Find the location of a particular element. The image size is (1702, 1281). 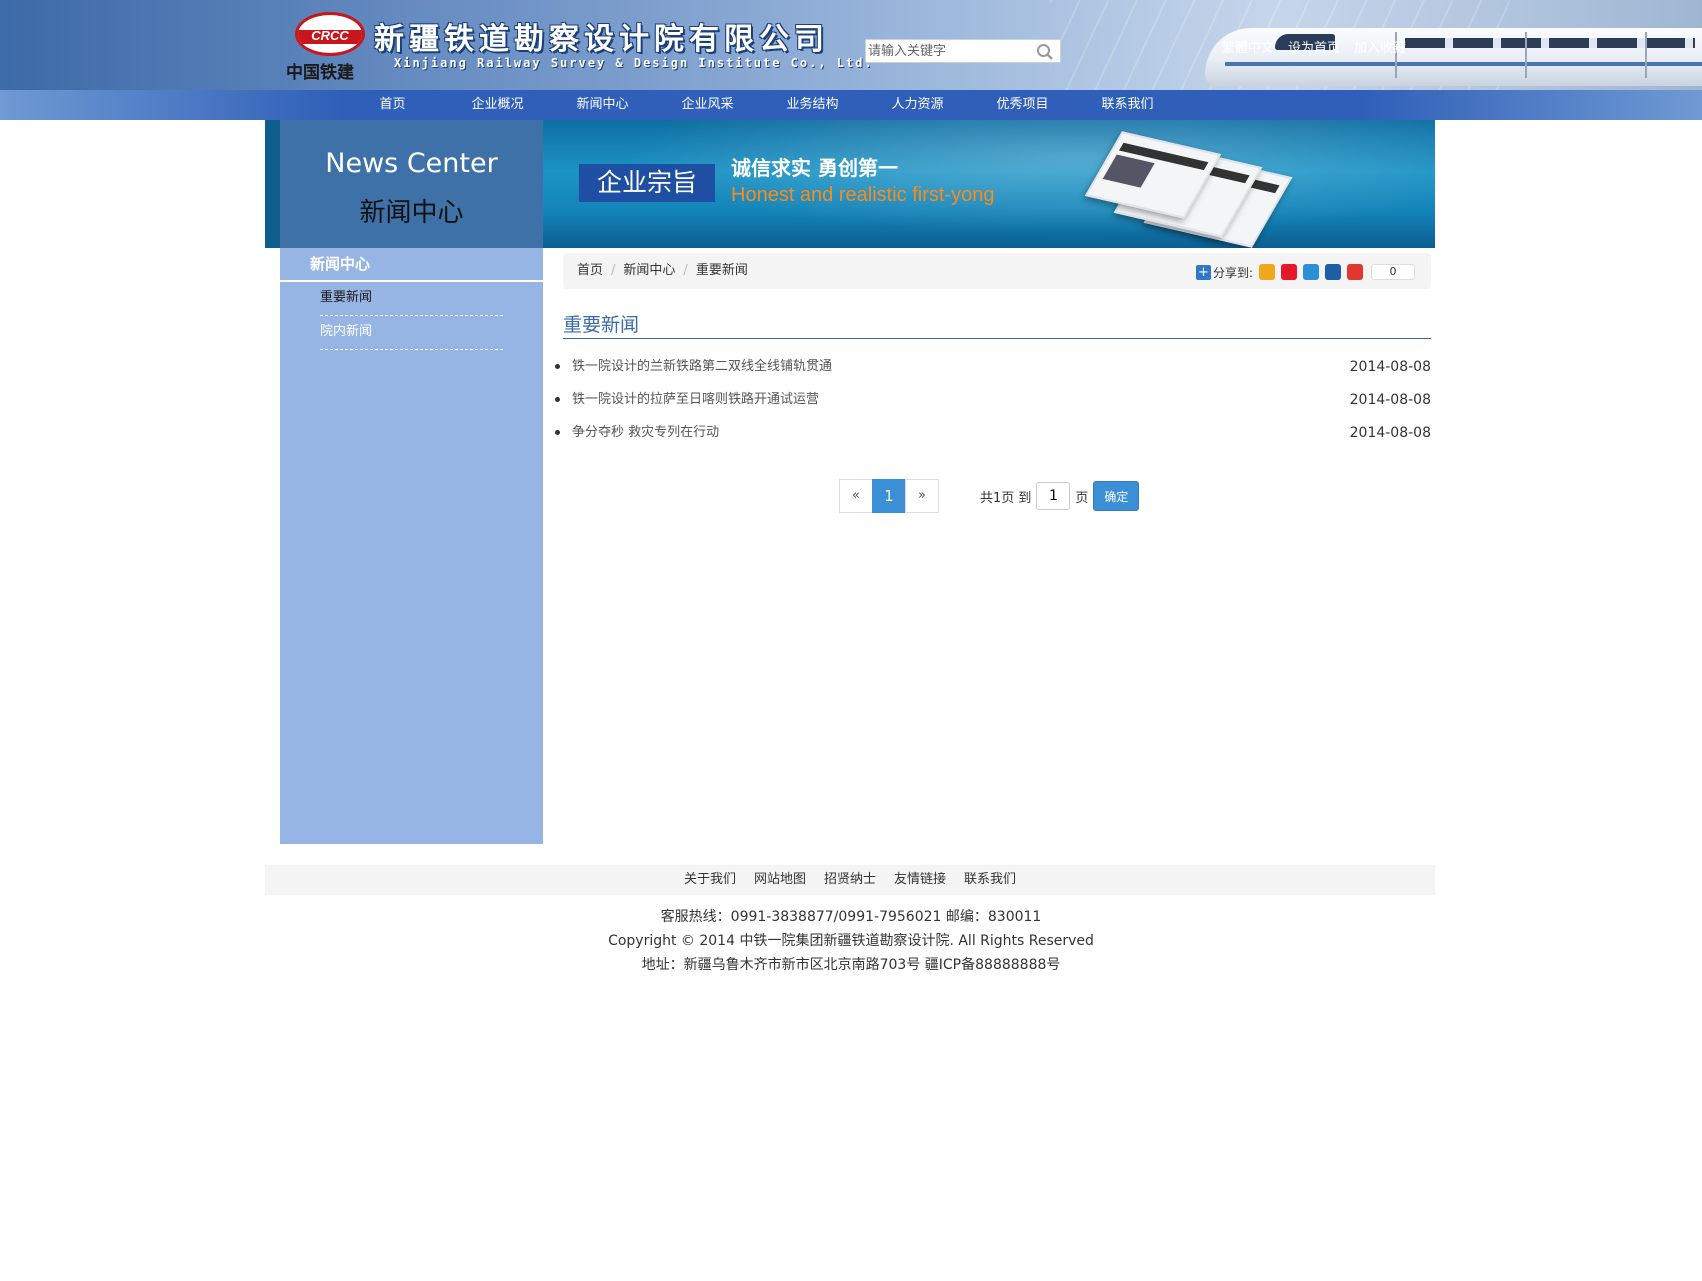

tencent-weibo-icon is located at coordinates (1311, 272).